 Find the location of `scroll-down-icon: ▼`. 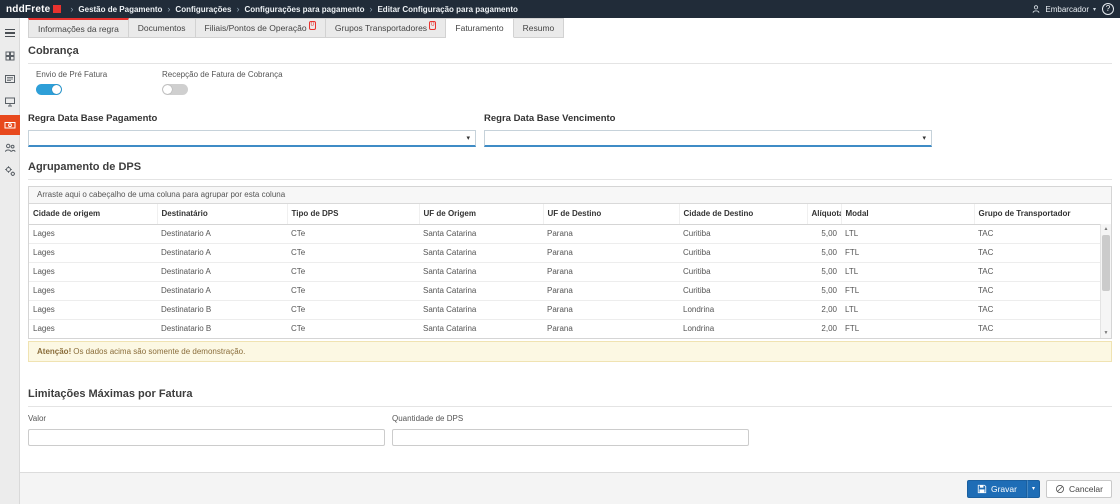

scroll-down-icon: ▼ is located at coordinates (1106, 333).